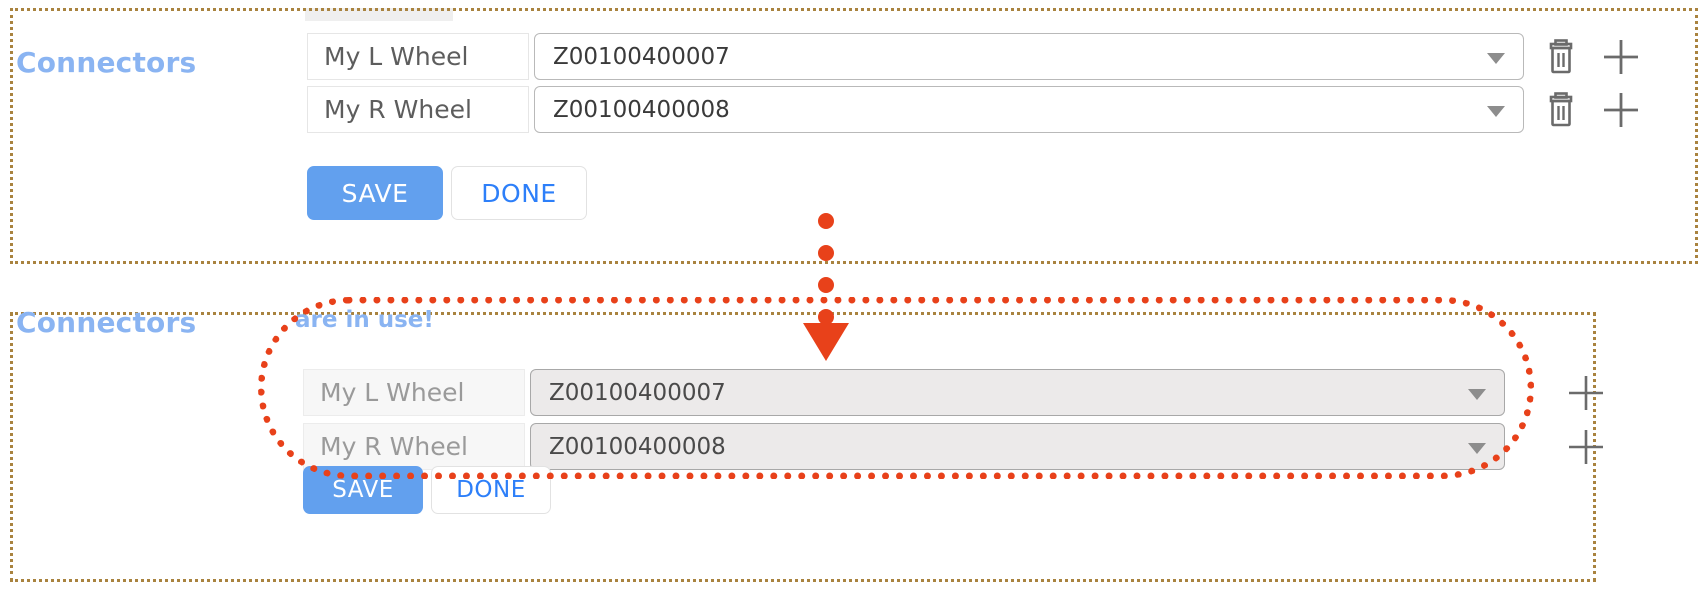 The image size is (1706, 596). What do you see at coordinates (447, 193) in the screenshot?
I see `form-actions-top: SAVE DONE` at bounding box center [447, 193].